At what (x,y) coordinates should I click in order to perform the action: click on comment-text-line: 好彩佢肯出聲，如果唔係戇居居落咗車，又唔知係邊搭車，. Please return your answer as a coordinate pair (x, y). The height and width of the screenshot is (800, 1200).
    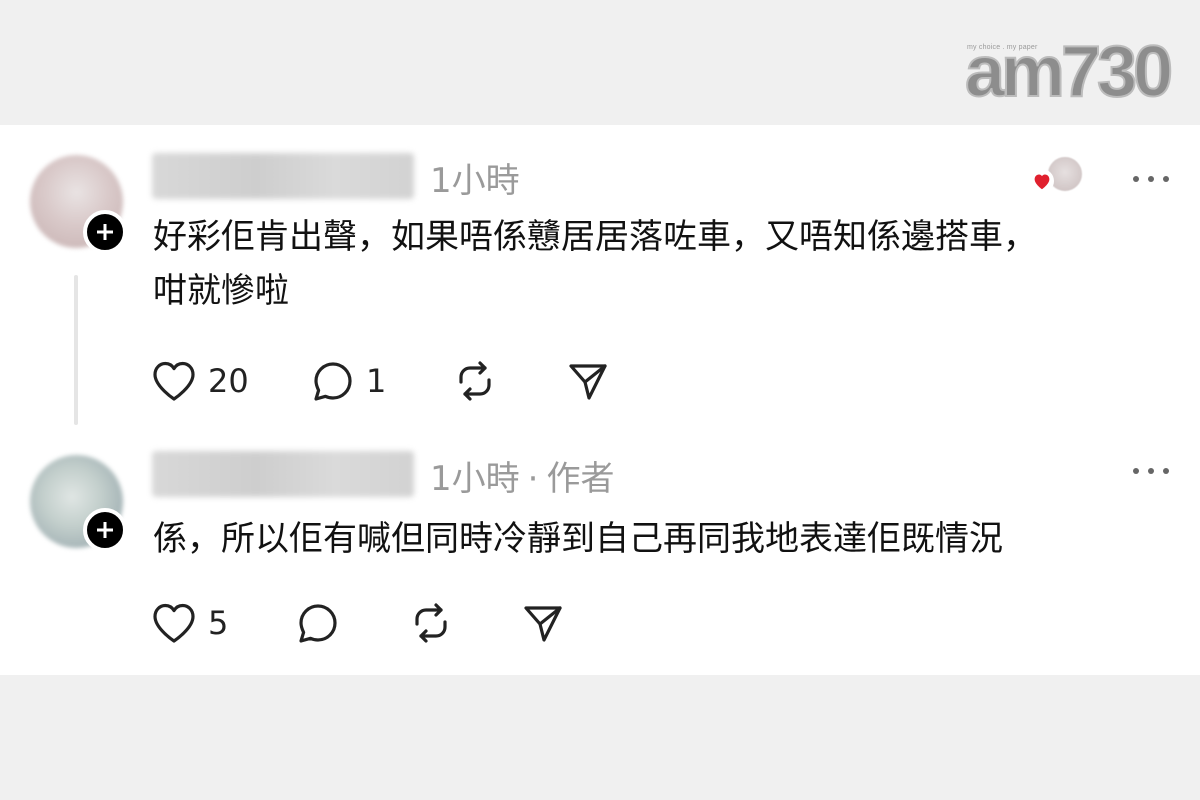
    Looking at the image, I should click on (595, 237).